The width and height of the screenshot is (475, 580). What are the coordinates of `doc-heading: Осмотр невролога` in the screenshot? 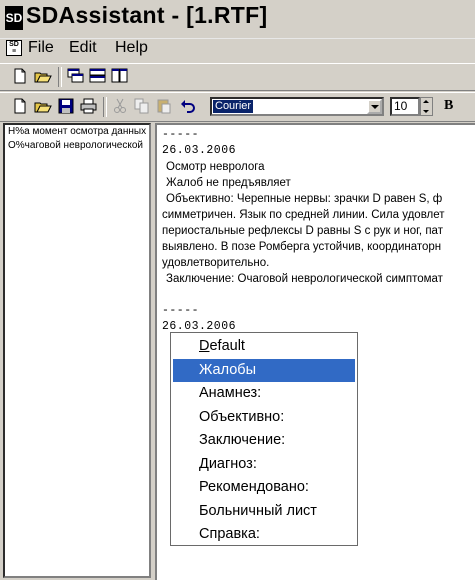 It's located at (215, 167).